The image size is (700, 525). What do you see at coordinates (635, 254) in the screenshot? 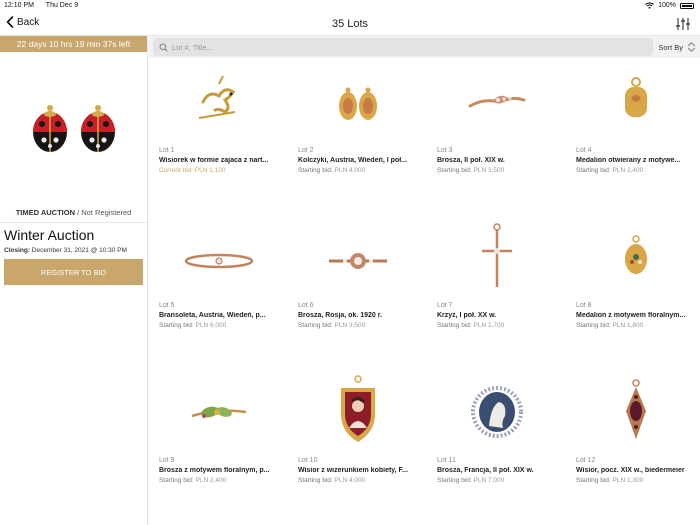
I see `floral-locket-icon` at bounding box center [635, 254].